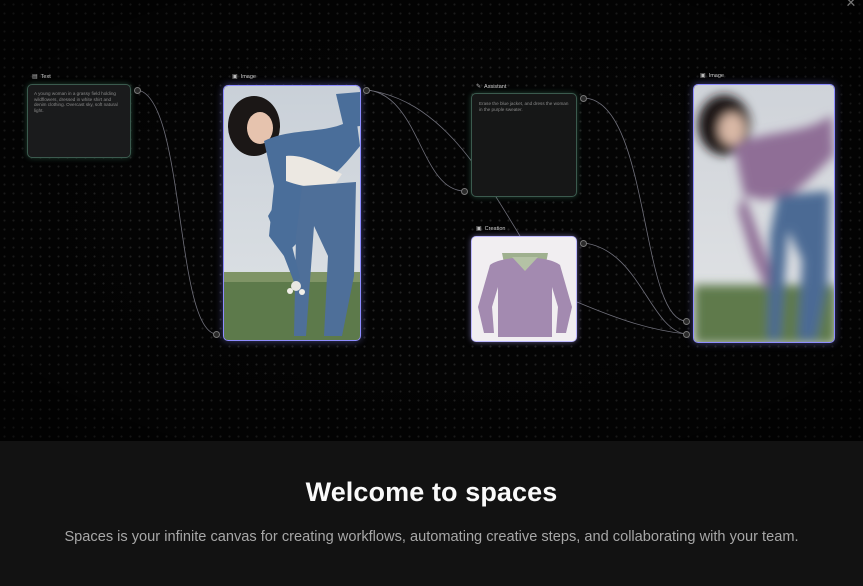 The image size is (863, 586). Describe the element at coordinates (635, 209) in the screenshot. I see `edge-assistant-to-image2` at that location.